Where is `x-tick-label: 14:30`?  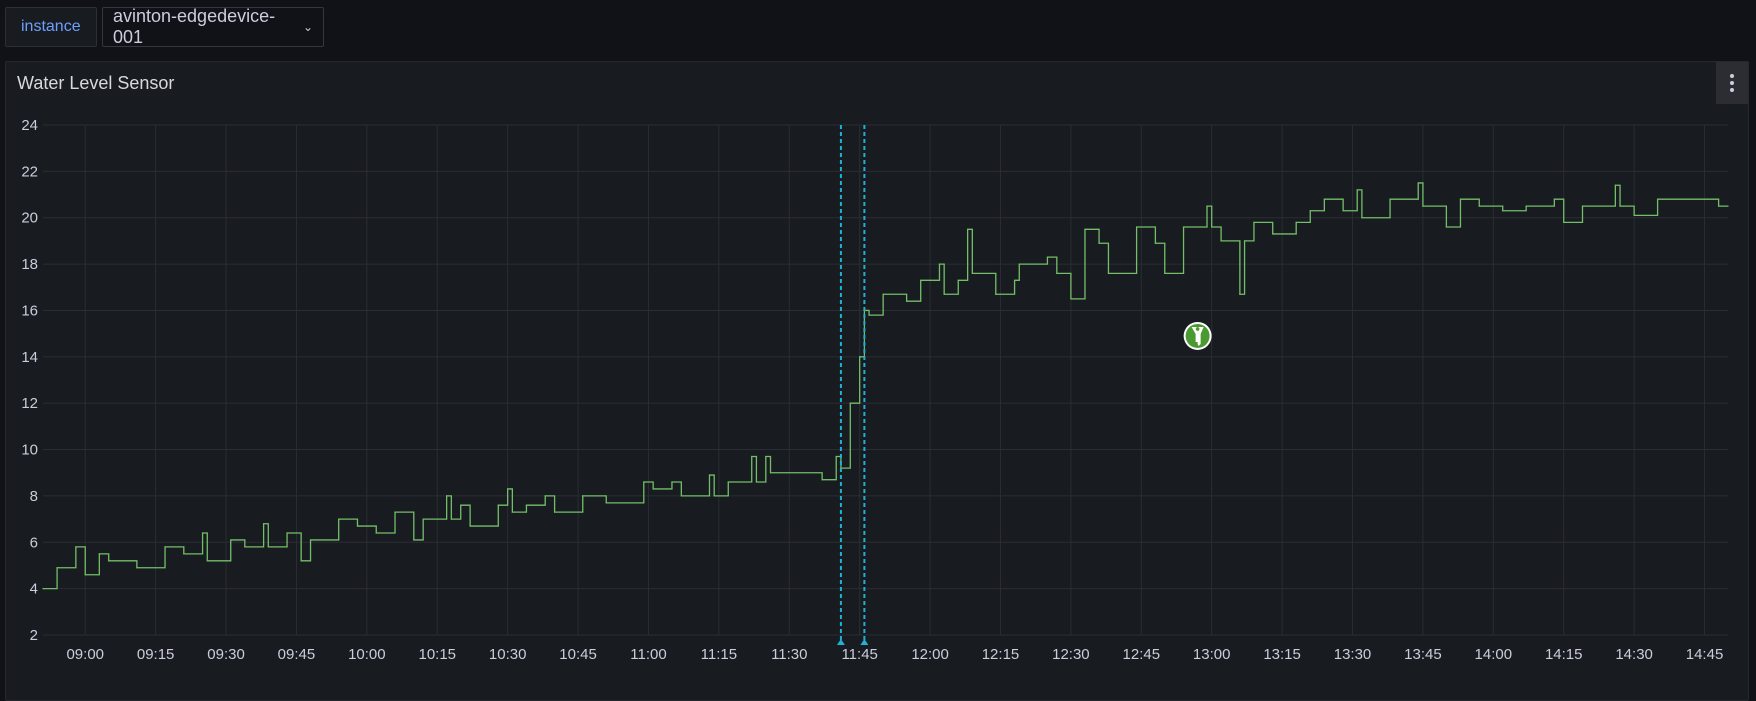 x-tick-label: 14:30 is located at coordinates (1634, 654).